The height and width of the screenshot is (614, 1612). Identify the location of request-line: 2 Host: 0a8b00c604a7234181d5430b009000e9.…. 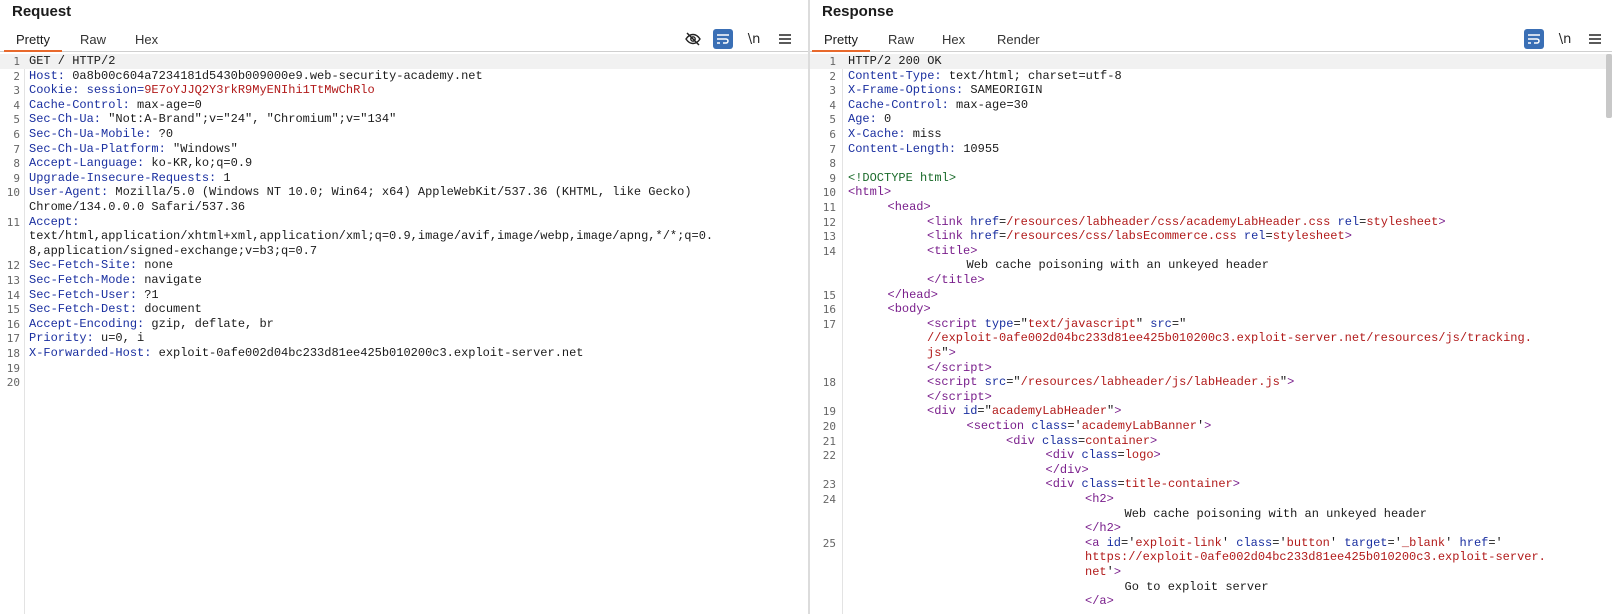
(404, 76).